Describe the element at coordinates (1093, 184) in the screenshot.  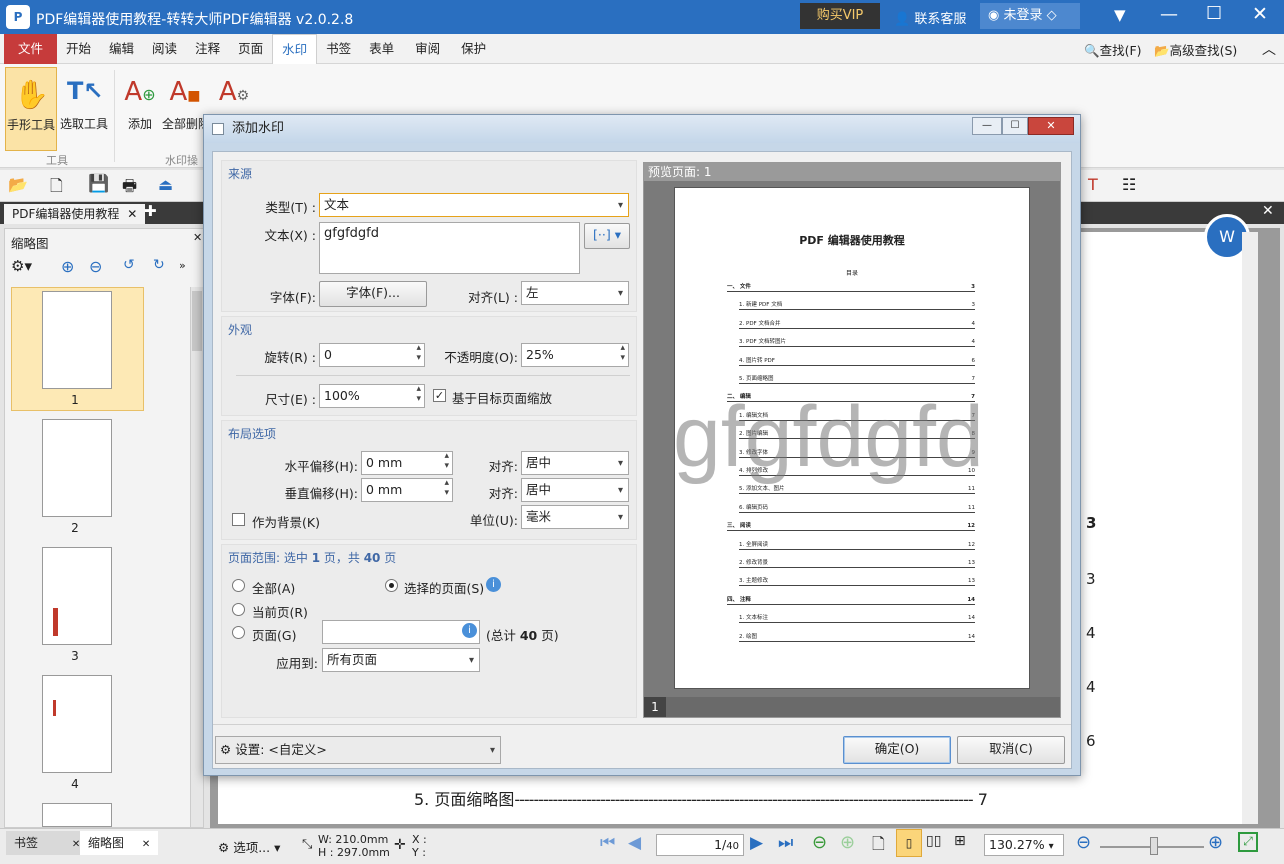
I see `text-check-icon: T` at that location.